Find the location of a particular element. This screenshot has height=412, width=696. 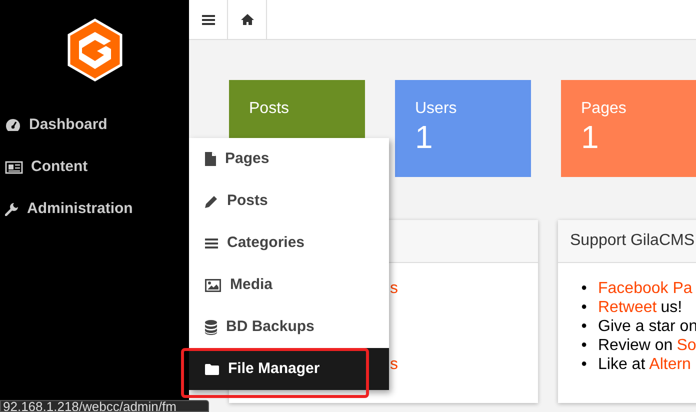

menu-item: BD Backups is located at coordinates (289, 327).